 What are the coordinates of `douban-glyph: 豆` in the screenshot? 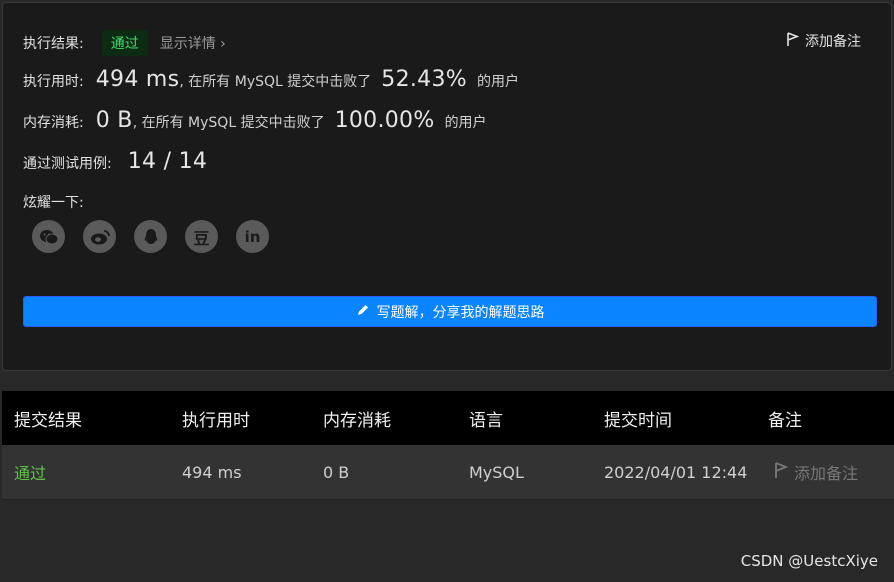 It's located at (201, 238).